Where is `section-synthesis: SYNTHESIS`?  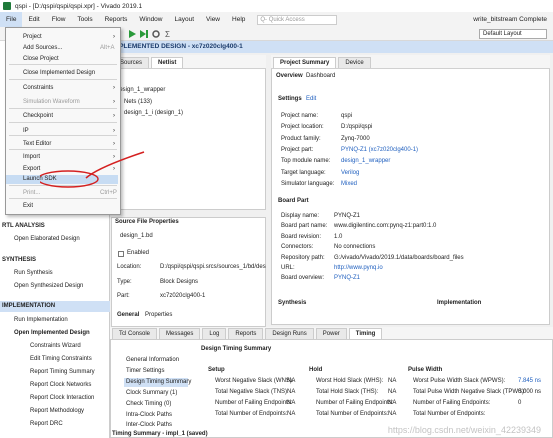
section-synthesis: SYNTHESIS is located at coordinates (19, 260).